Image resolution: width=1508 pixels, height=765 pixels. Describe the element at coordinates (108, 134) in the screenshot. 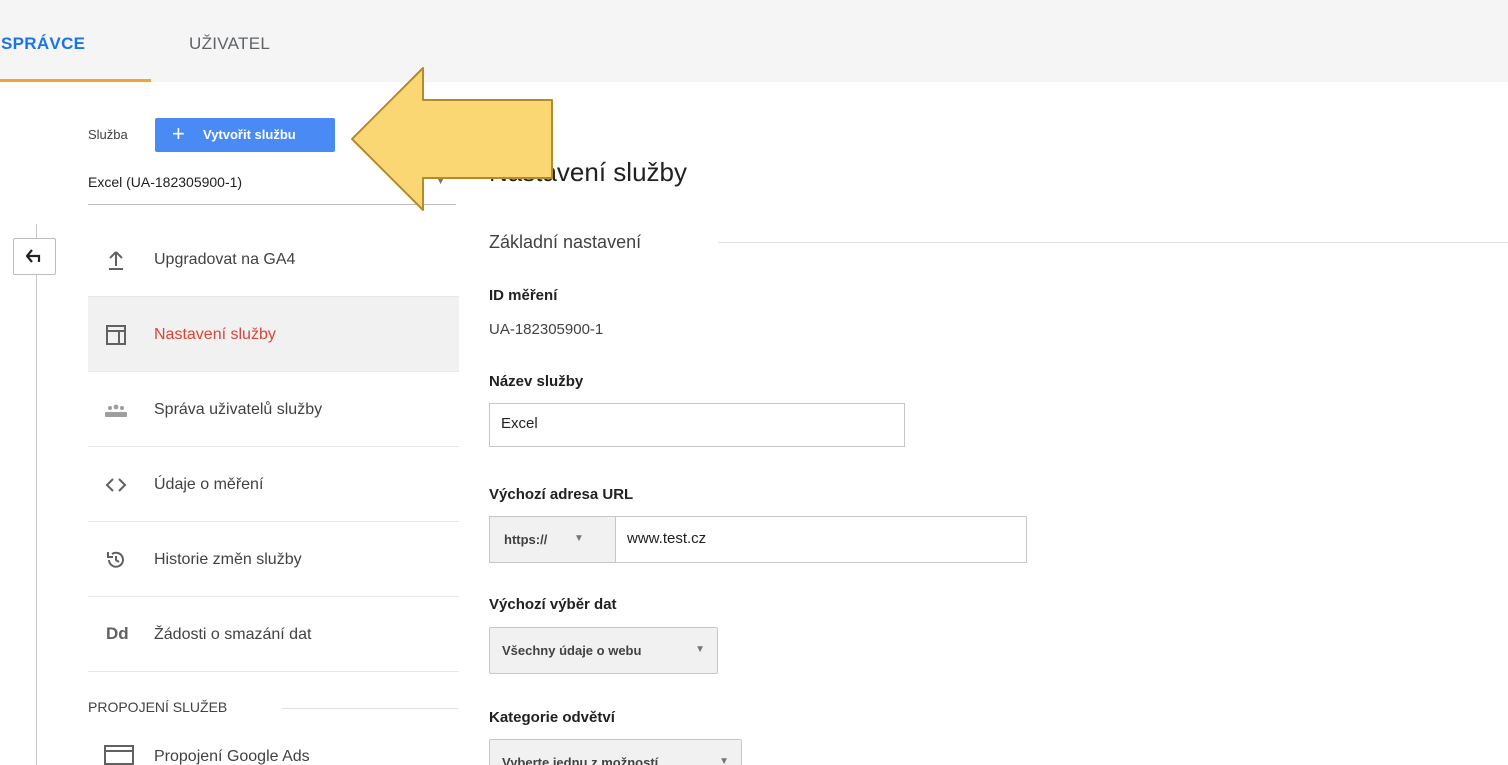

I see `property-label: Služba` at that location.